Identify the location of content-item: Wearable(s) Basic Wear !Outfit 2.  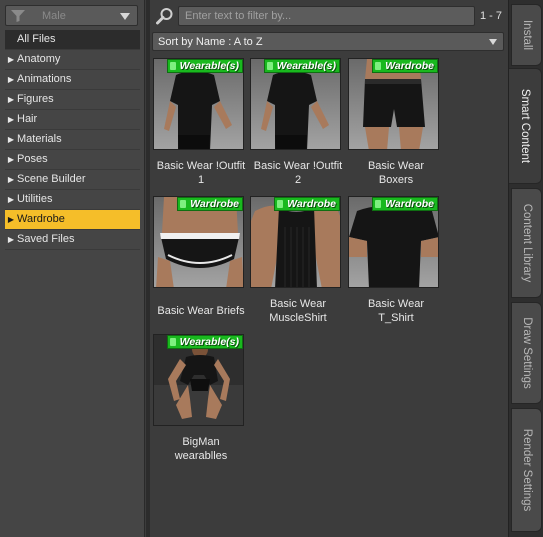
(298, 122).